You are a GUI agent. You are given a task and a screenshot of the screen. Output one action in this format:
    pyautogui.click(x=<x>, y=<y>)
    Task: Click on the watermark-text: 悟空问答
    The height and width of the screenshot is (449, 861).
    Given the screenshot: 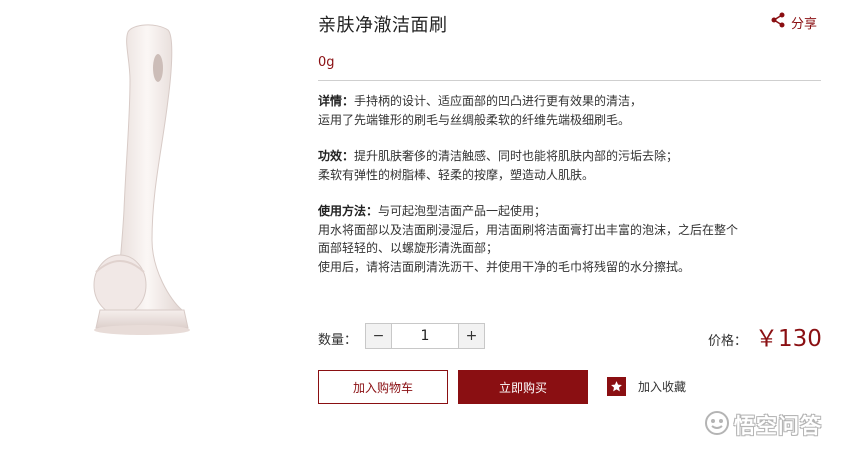 What is the action you would take?
    pyautogui.click(x=778, y=426)
    